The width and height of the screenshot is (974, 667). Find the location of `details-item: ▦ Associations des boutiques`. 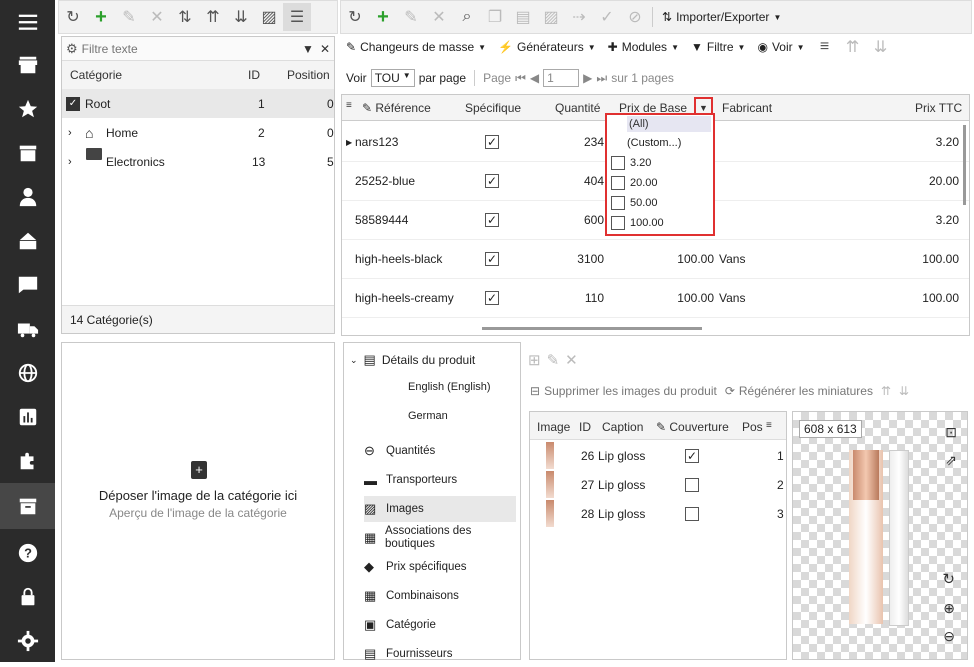

details-item: ▦ Associations des boutiques is located at coordinates (440, 538).